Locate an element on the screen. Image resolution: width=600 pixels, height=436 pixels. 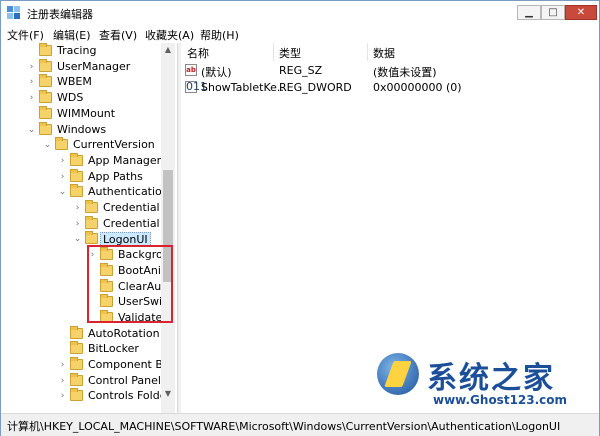
tree-node-label: AutoRotation is located at coordinates (124, 333).